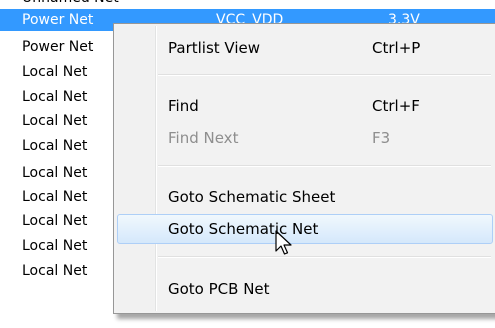 The width and height of the screenshot is (495, 328). What do you see at coordinates (183, 106) in the screenshot?
I see `menu-item-label: Find` at bounding box center [183, 106].